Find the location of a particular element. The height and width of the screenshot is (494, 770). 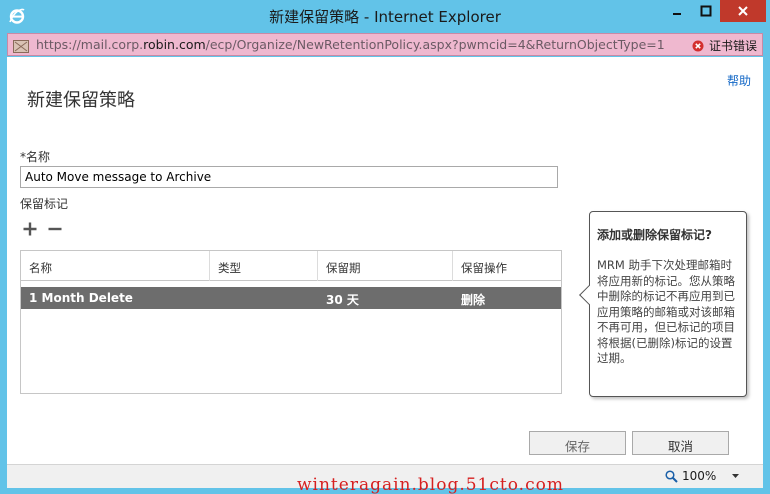

zoom-icon is located at coordinates (671, 476).